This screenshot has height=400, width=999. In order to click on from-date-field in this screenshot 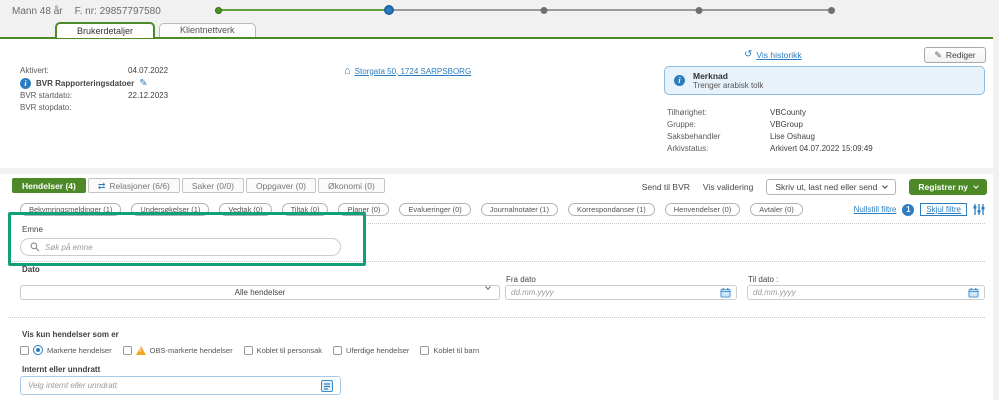, I will do `click(621, 292)`.